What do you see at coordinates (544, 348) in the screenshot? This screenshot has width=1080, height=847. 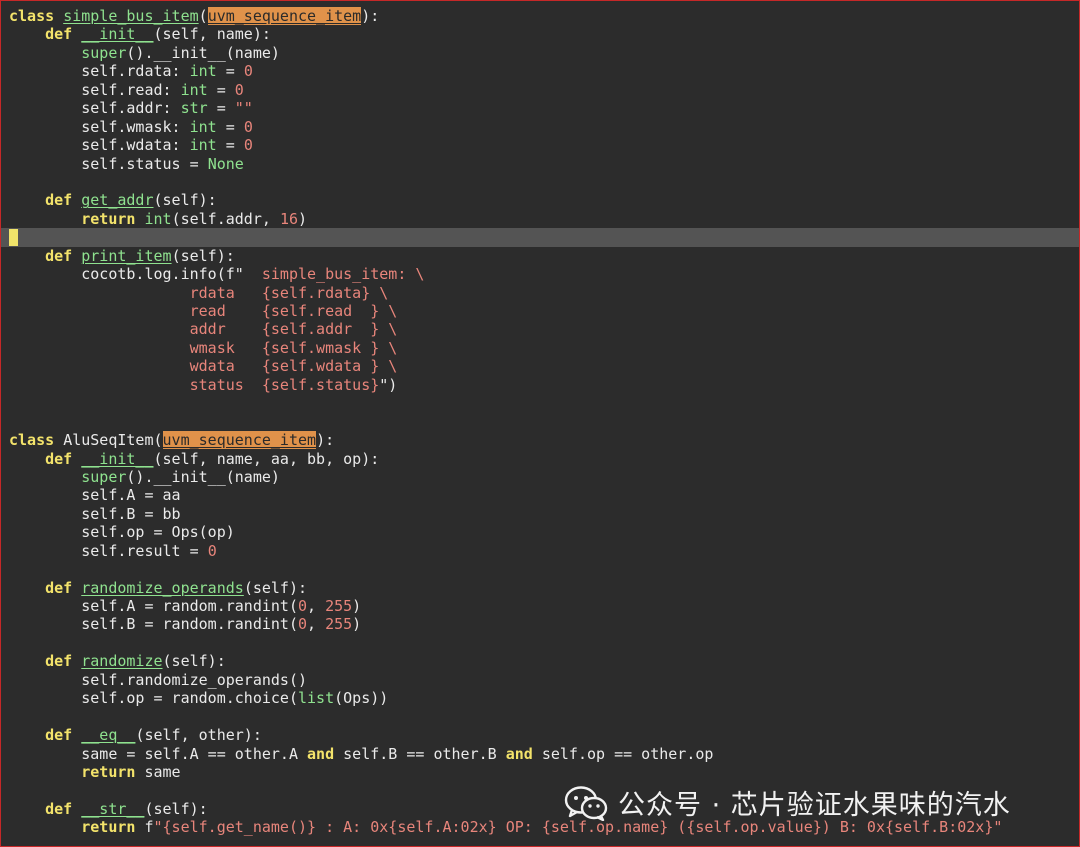 I see `code-line: wmask {self.wmask } \` at bounding box center [544, 348].